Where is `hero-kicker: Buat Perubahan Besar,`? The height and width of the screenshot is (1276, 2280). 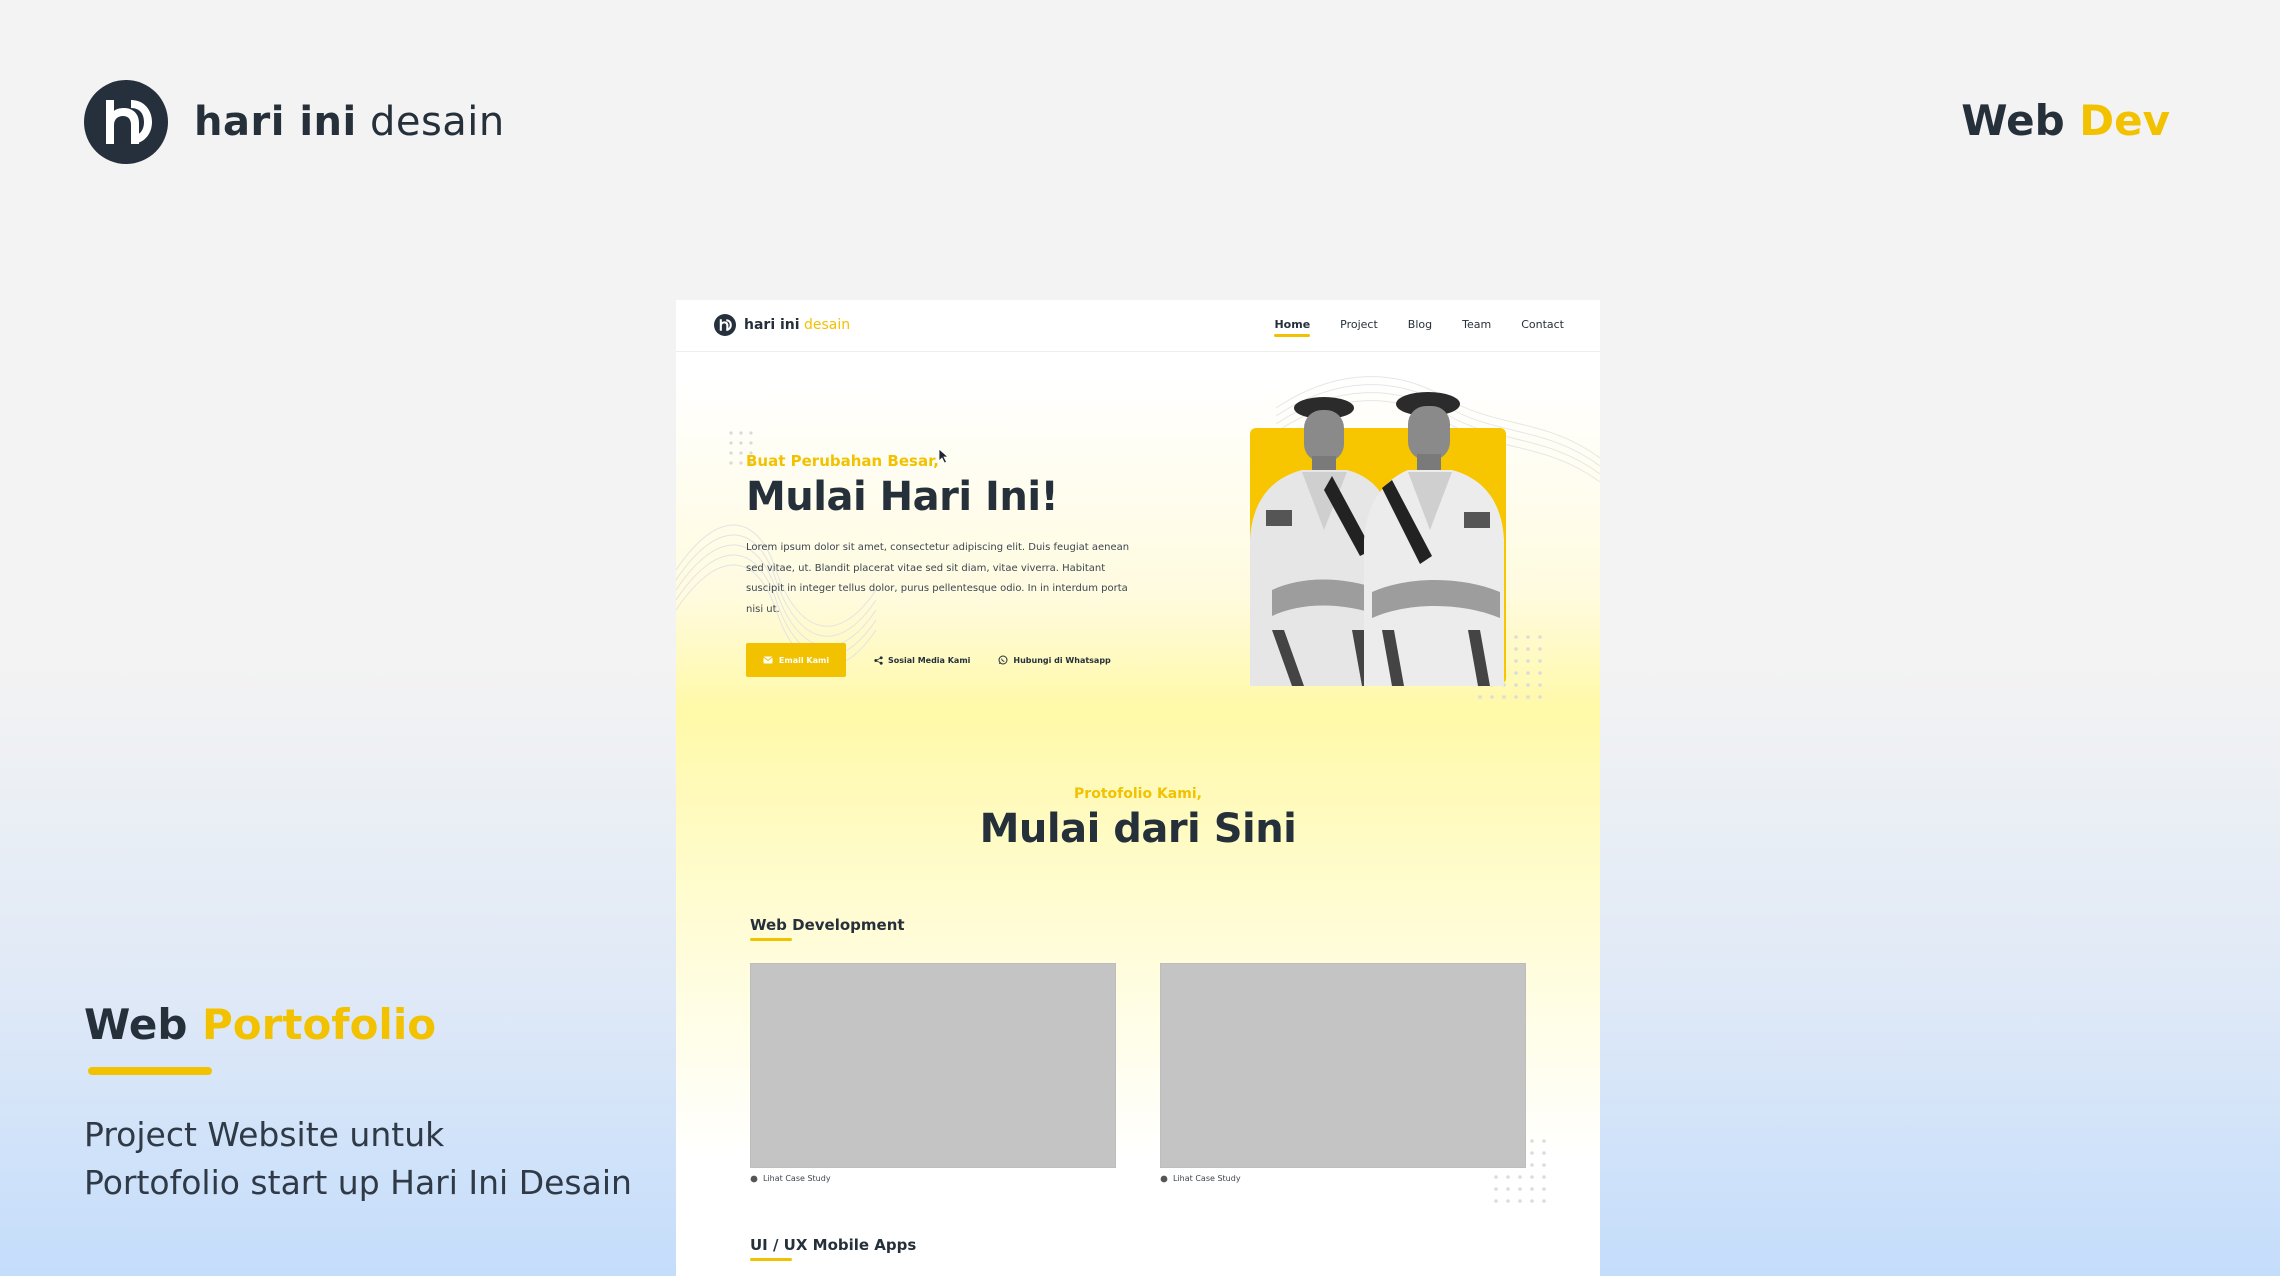 hero-kicker: Buat Perubahan Besar, is located at coordinates (842, 461).